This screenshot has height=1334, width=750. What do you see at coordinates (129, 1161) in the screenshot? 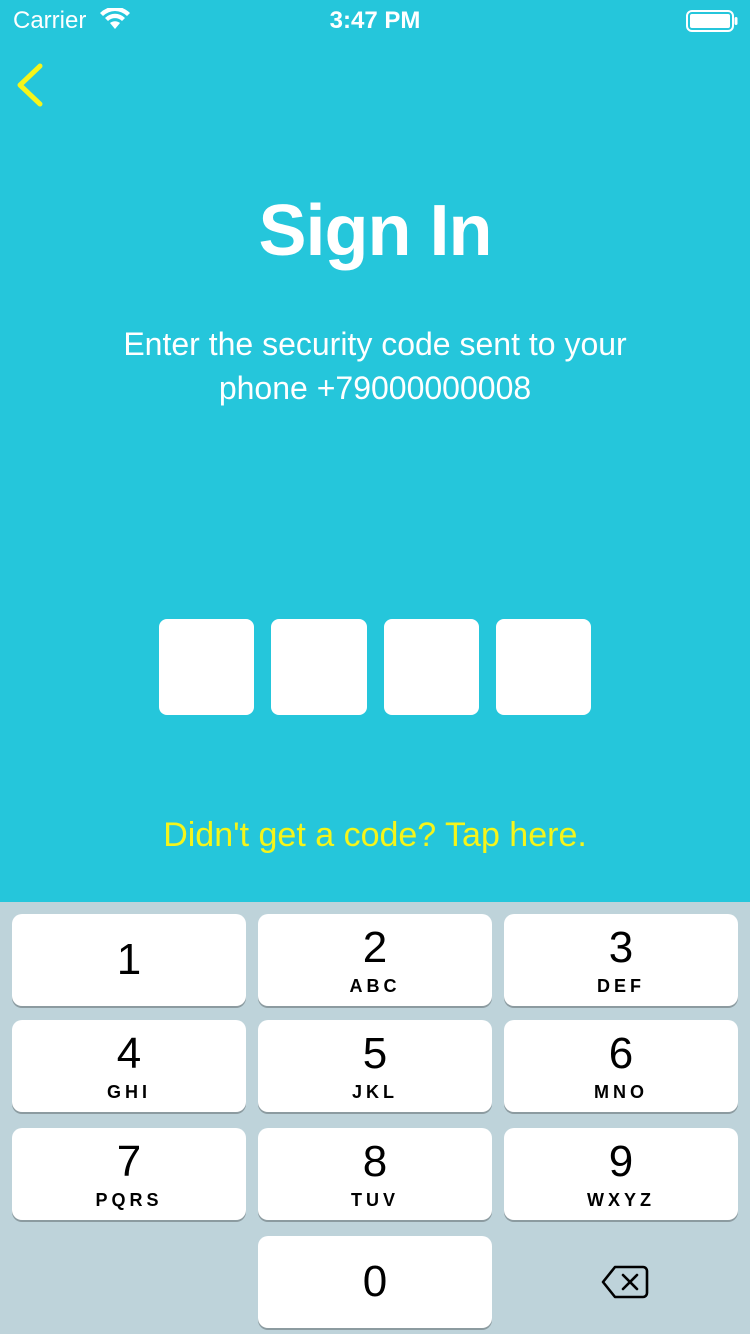
I see `key-digit: 7` at bounding box center [129, 1161].